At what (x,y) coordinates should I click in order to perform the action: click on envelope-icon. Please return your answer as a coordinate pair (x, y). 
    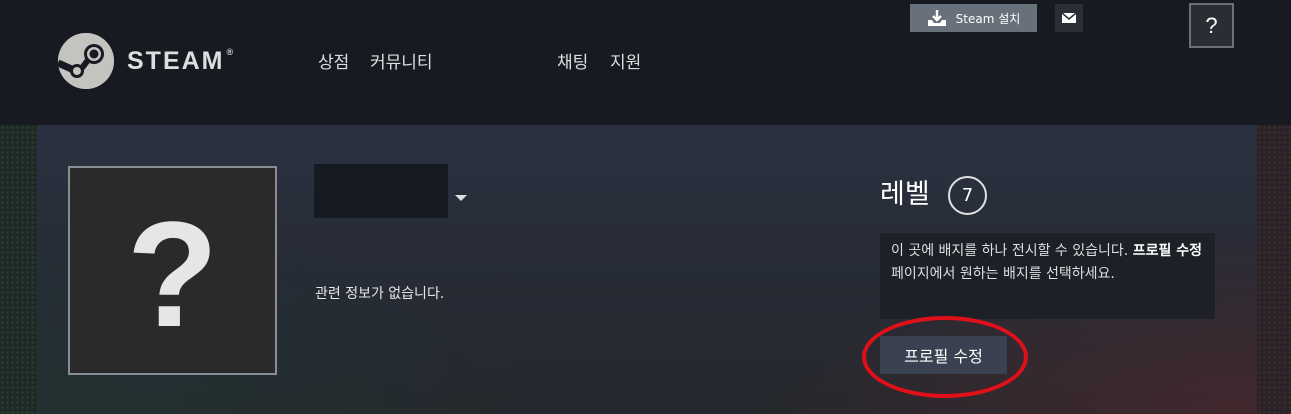
    Looking at the image, I should click on (1069, 18).